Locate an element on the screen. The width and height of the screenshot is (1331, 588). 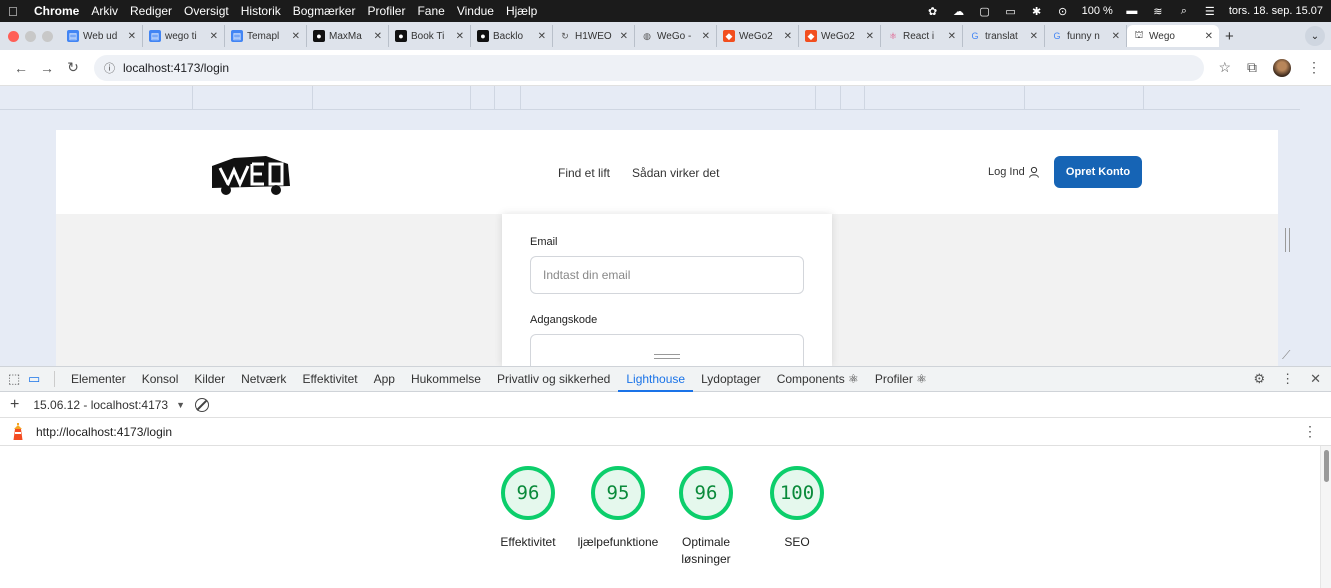
report-select: 15.06.12 - localhost:4173 is located at coordinates (100, 405).